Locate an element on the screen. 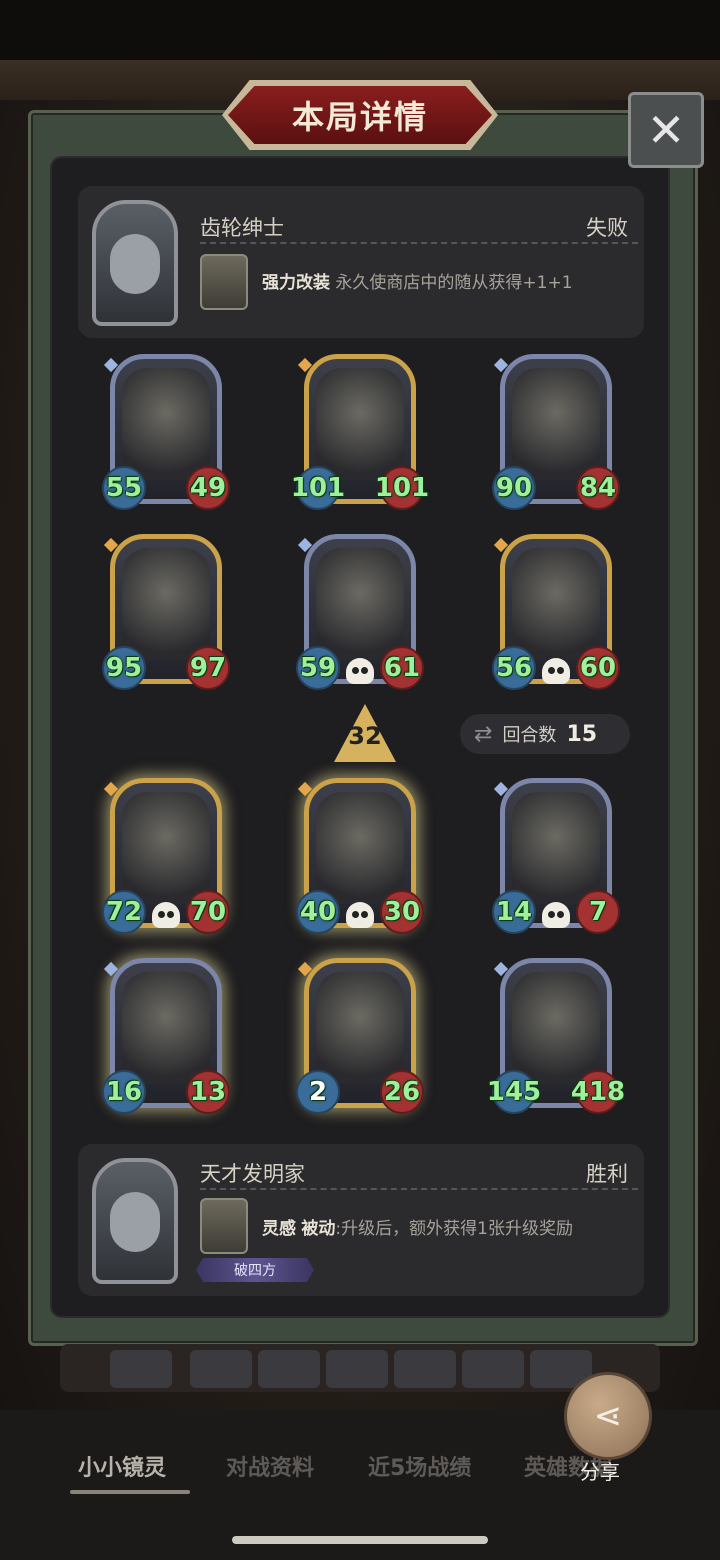 The image size is (720, 1560). tab-mini-spirit: 小小镜灵 is located at coordinates (122, 1466).